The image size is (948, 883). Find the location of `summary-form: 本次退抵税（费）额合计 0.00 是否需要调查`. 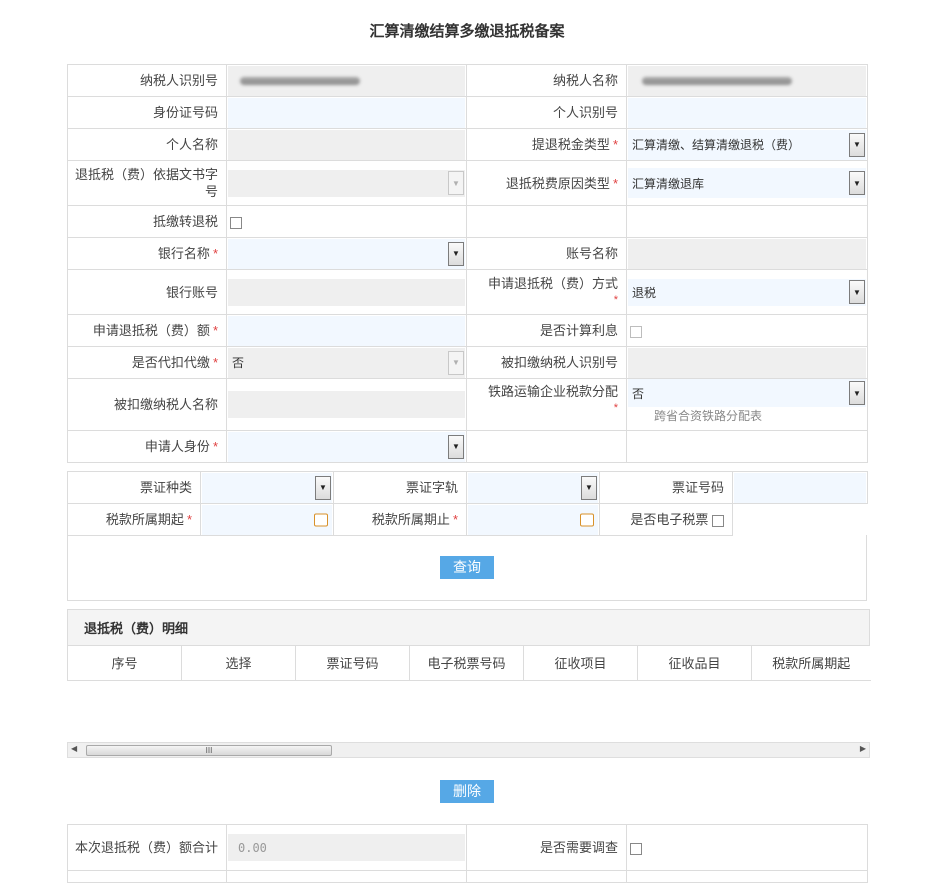

summary-form: 本次退抵税（费）额合计 0.00 是否需要调查 is located at coordinates (467, 853).